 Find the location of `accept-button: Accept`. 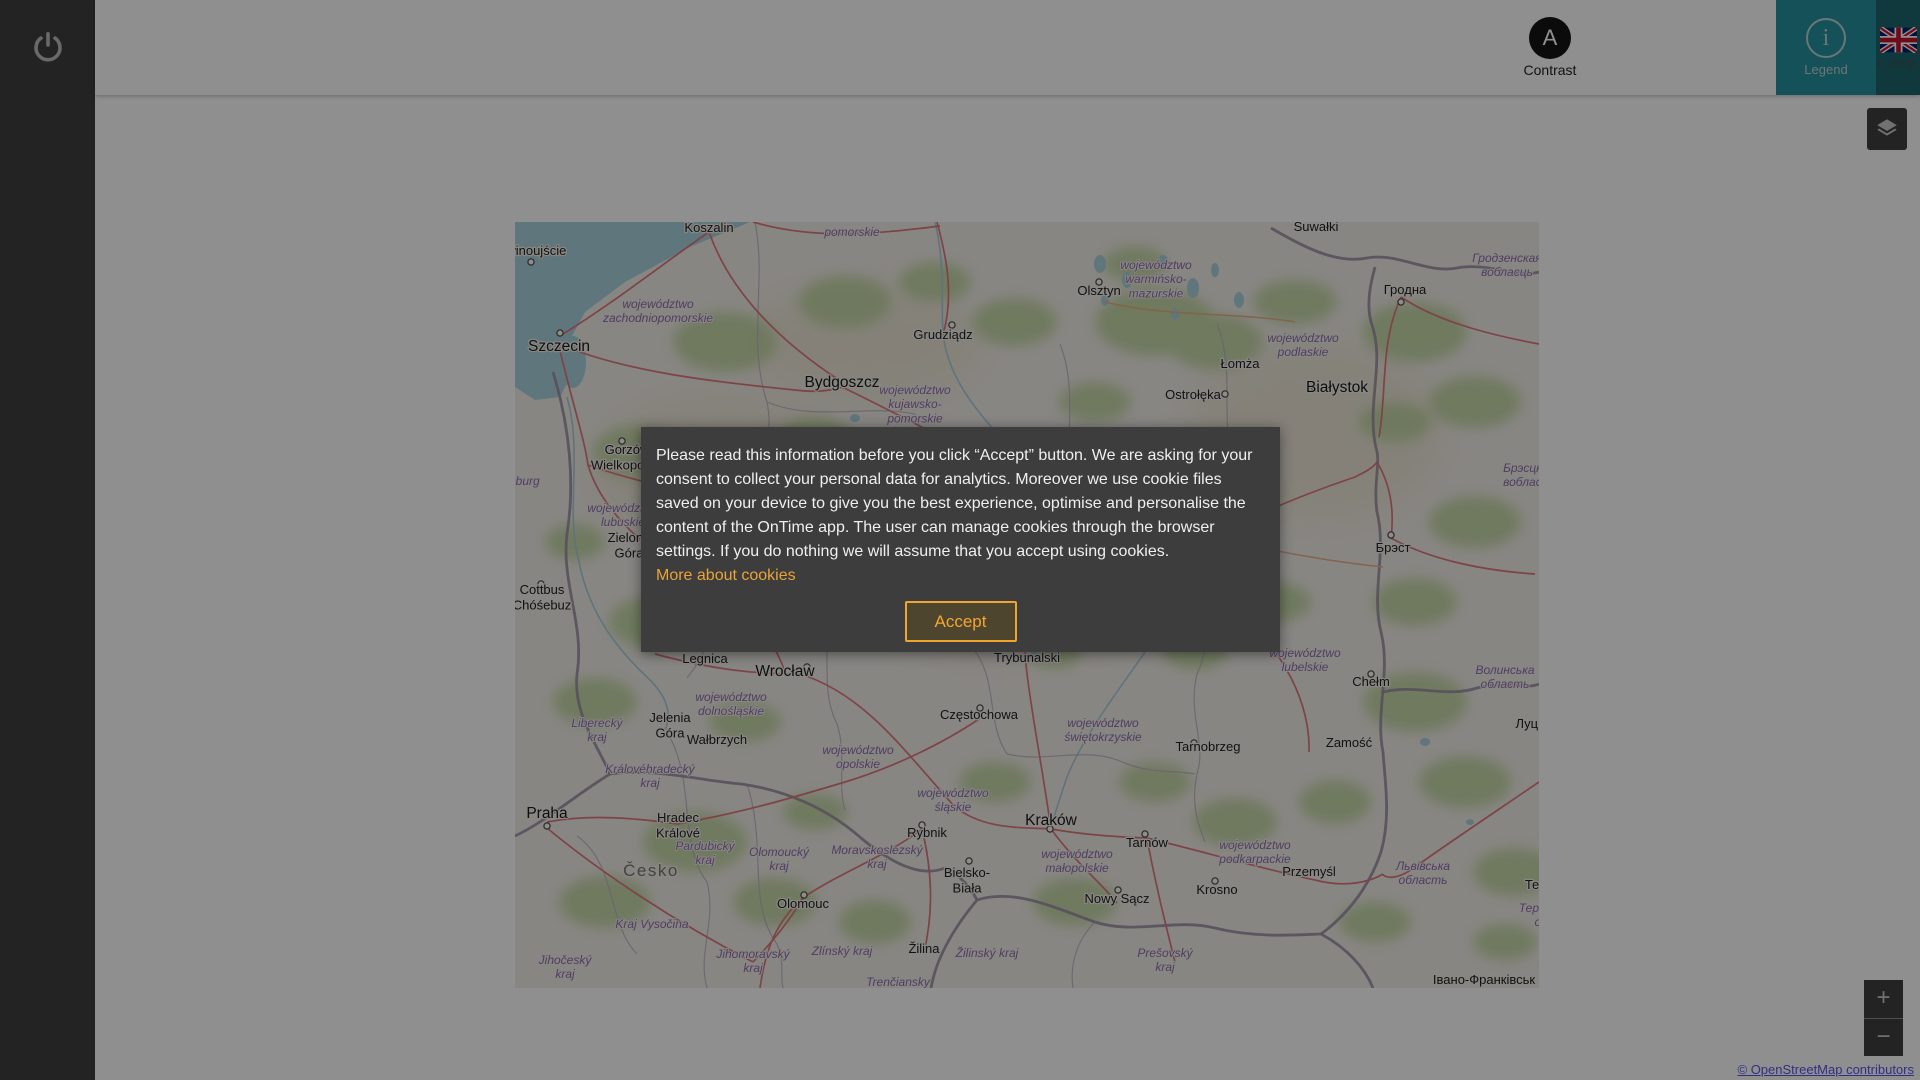

accept-button: Accept is located at coordinates (960, 621).